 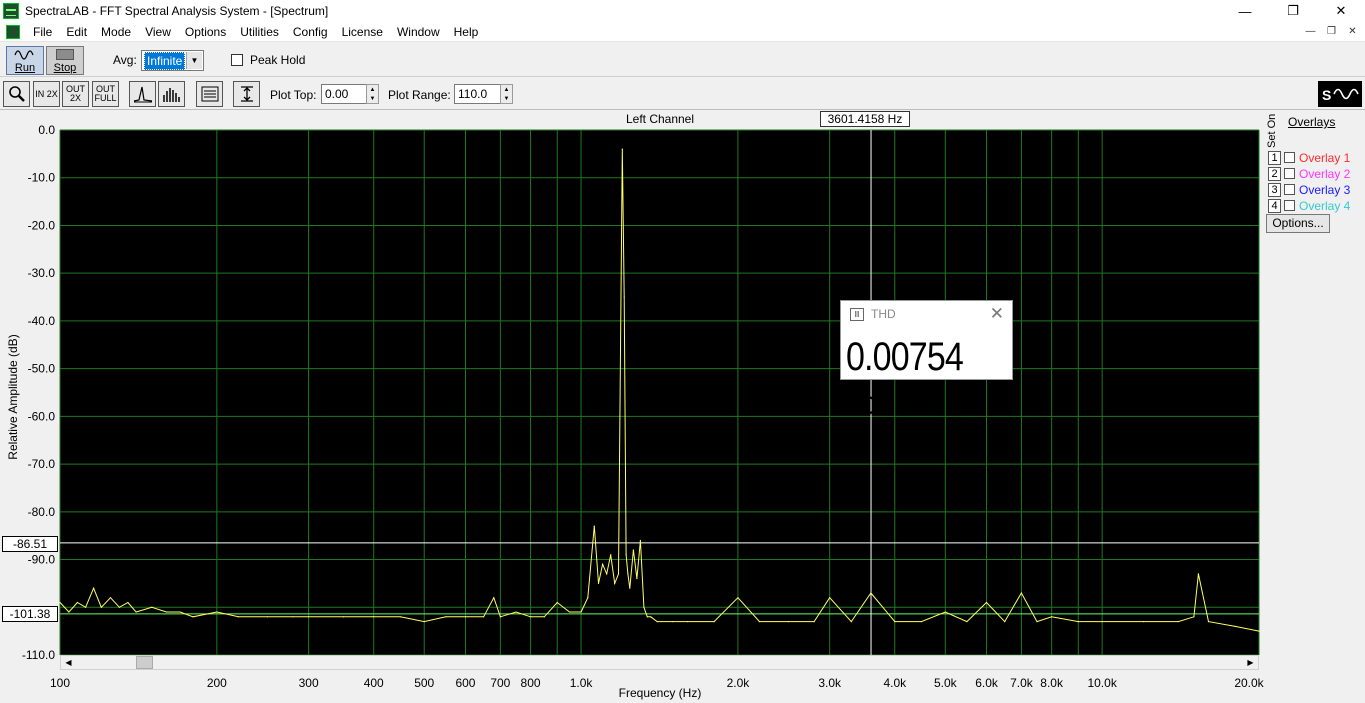 I want to click on overlay-set-button: 3, so click(x=1274, y=189).